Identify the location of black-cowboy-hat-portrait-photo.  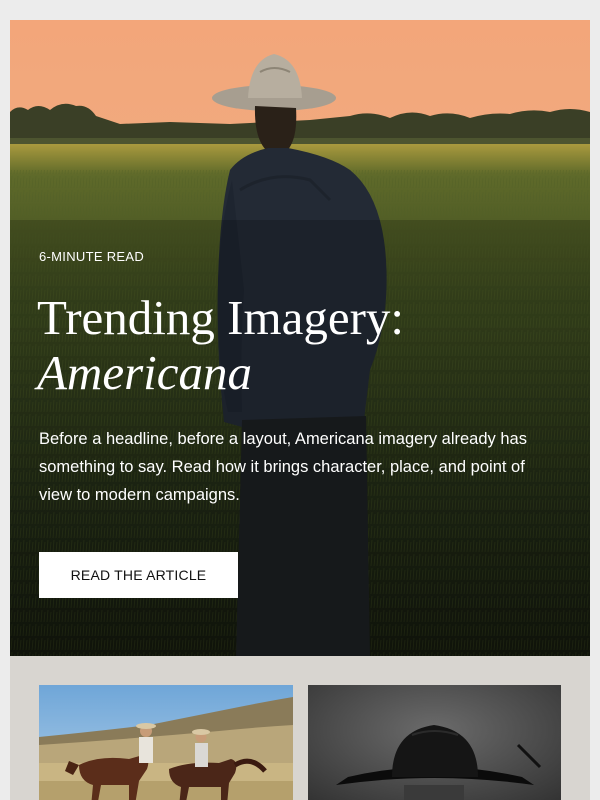
(434, 742).